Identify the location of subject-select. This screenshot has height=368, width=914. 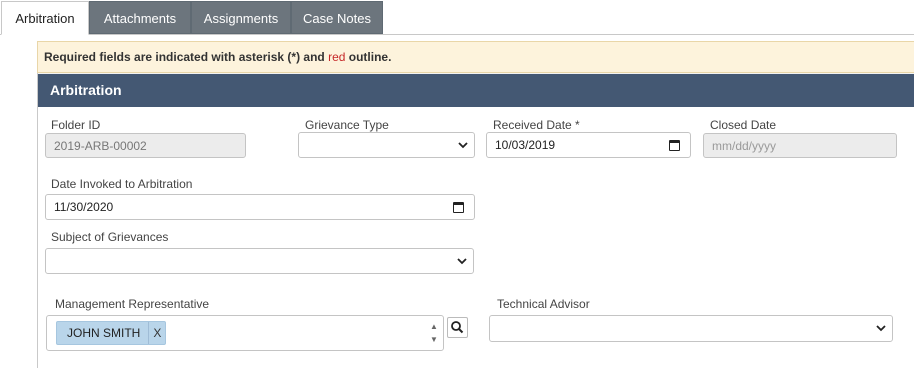
(259, 261).